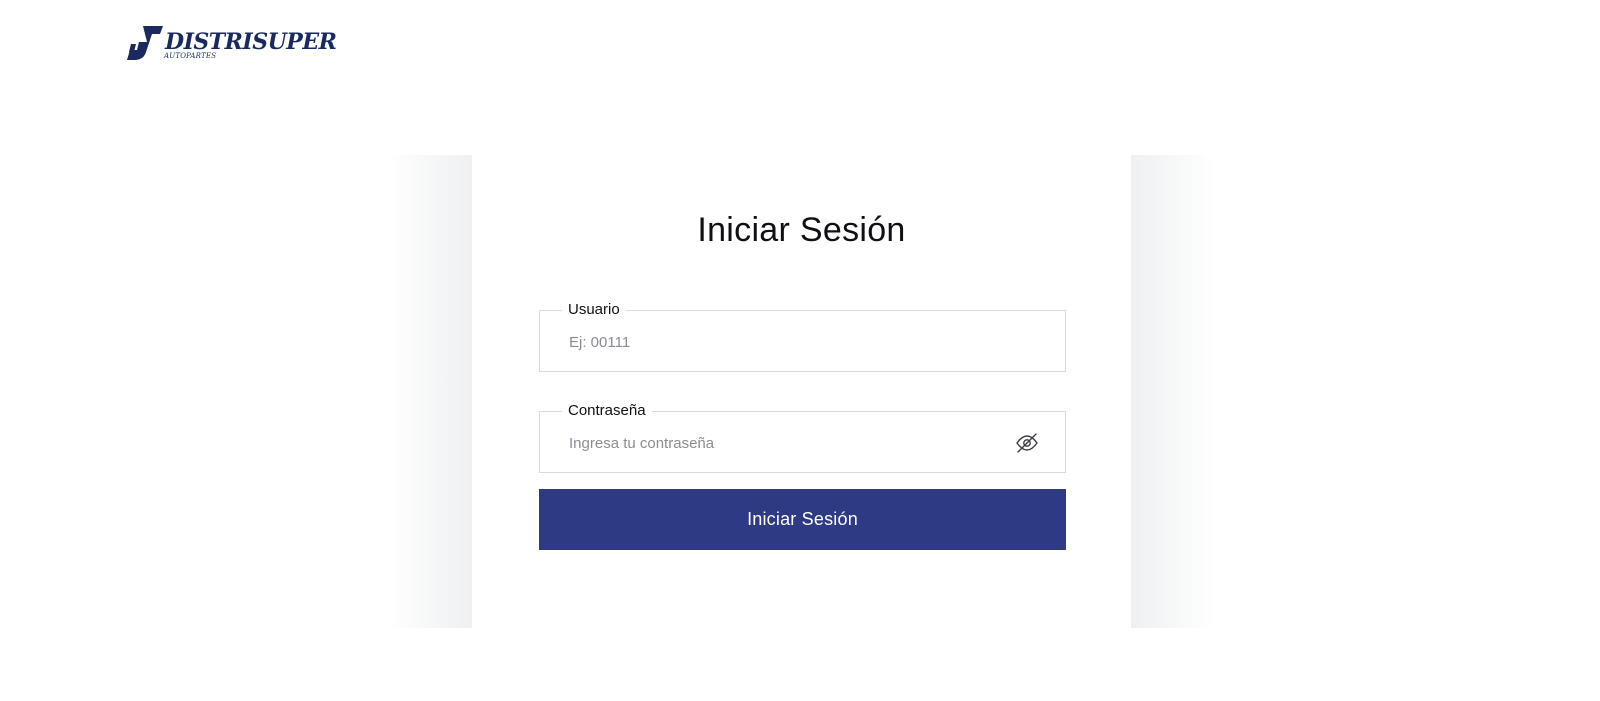 Image resolution: width=1600 pixels, height=701 pixels. What do you see at coordinates (789, 342) in the screenshot?
I see `username-input` at bounding box center [789, 342].